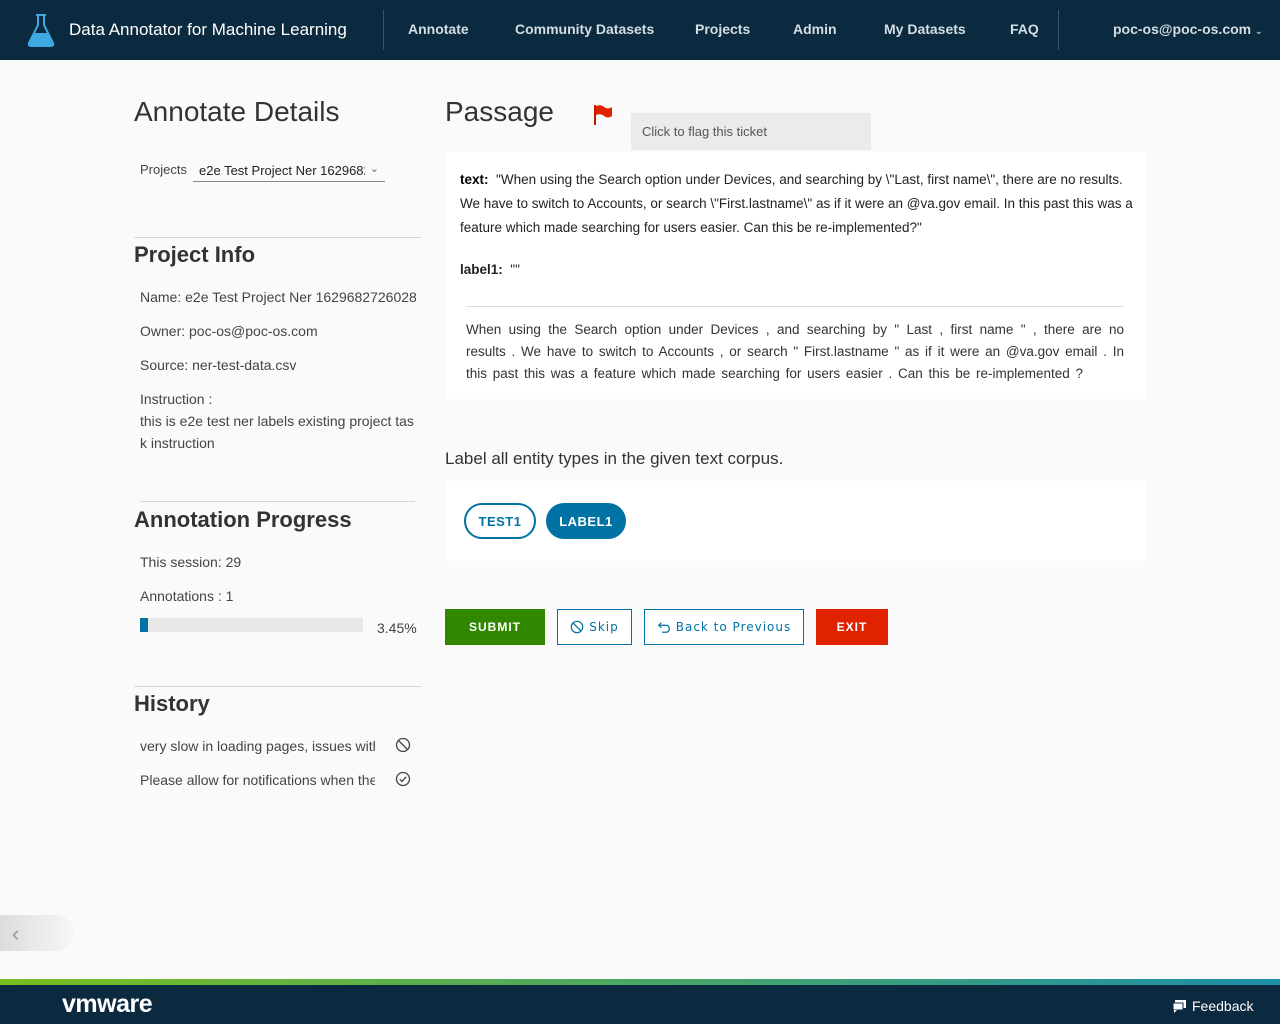 This screenshot has height=1024, width=1280. I want to click on label-label1-button: LABEL1, so click(586, 521).